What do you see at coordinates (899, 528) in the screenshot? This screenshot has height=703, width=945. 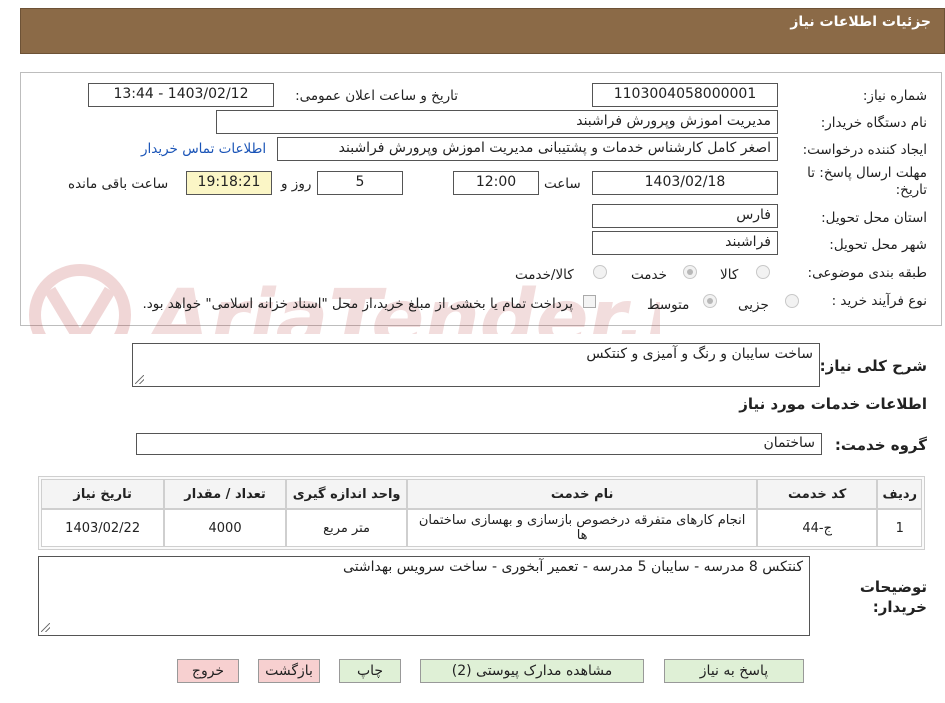 I see `cell-row-number: 1` at bounding box center [899, 528].